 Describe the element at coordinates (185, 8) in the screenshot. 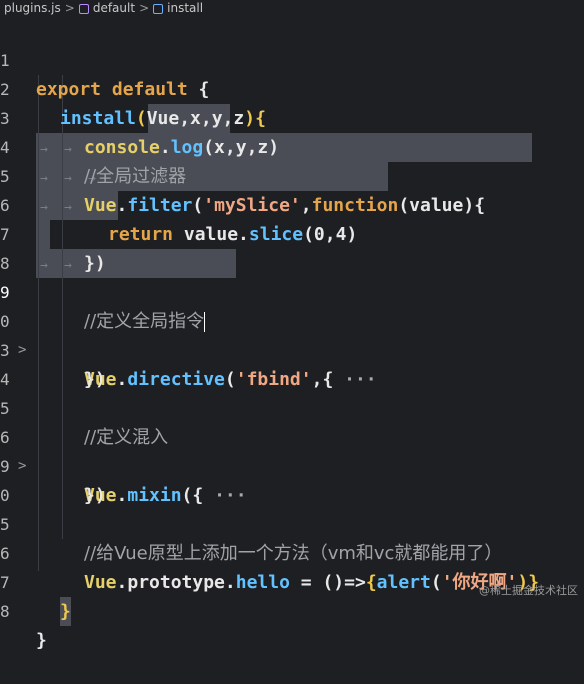

I see `breadcrumb-symbol-install: install` at that location.